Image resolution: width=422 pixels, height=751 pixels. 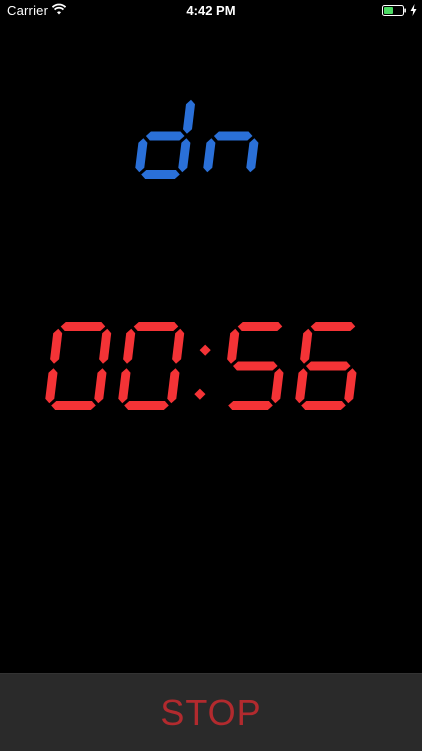 I want to click on digit-3-segment-c, so click(x=350, y=386).